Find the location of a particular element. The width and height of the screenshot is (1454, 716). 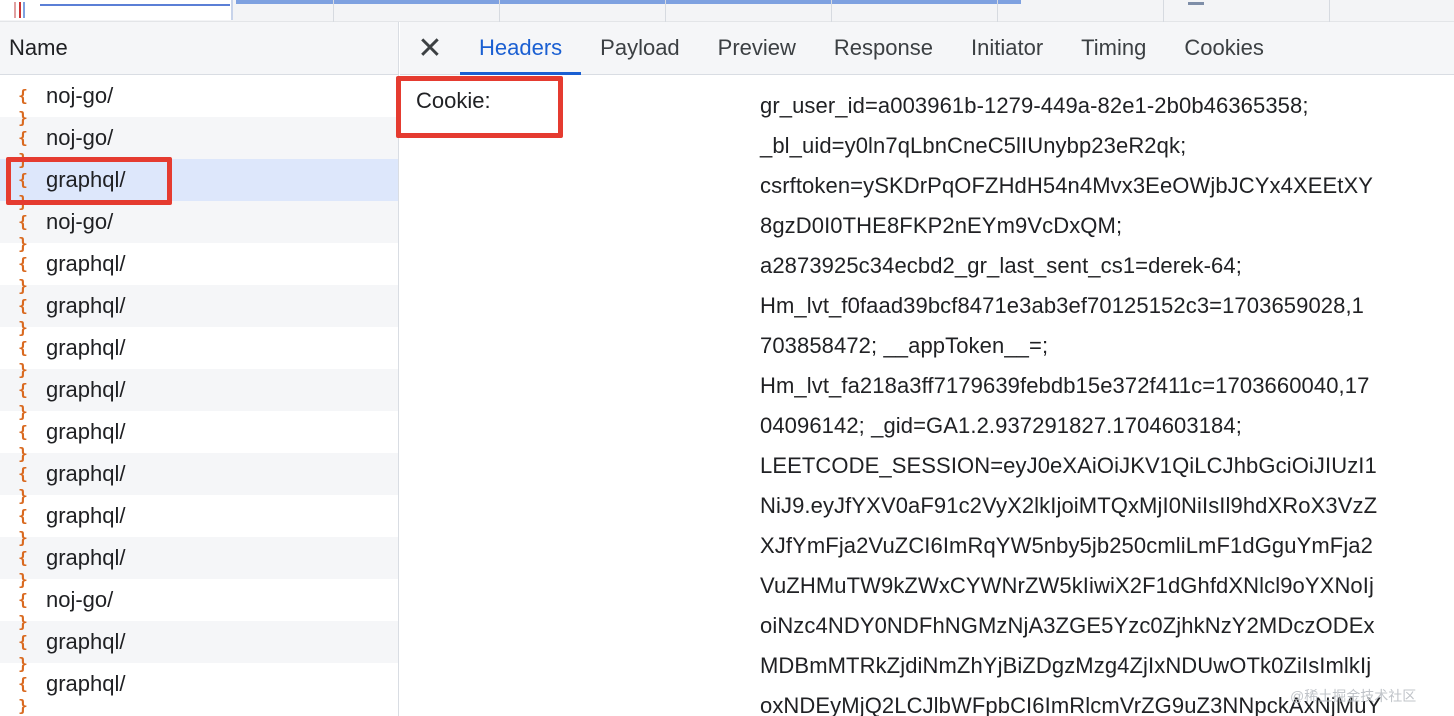

name-column-header: Name is located at coordinates (199, 48).